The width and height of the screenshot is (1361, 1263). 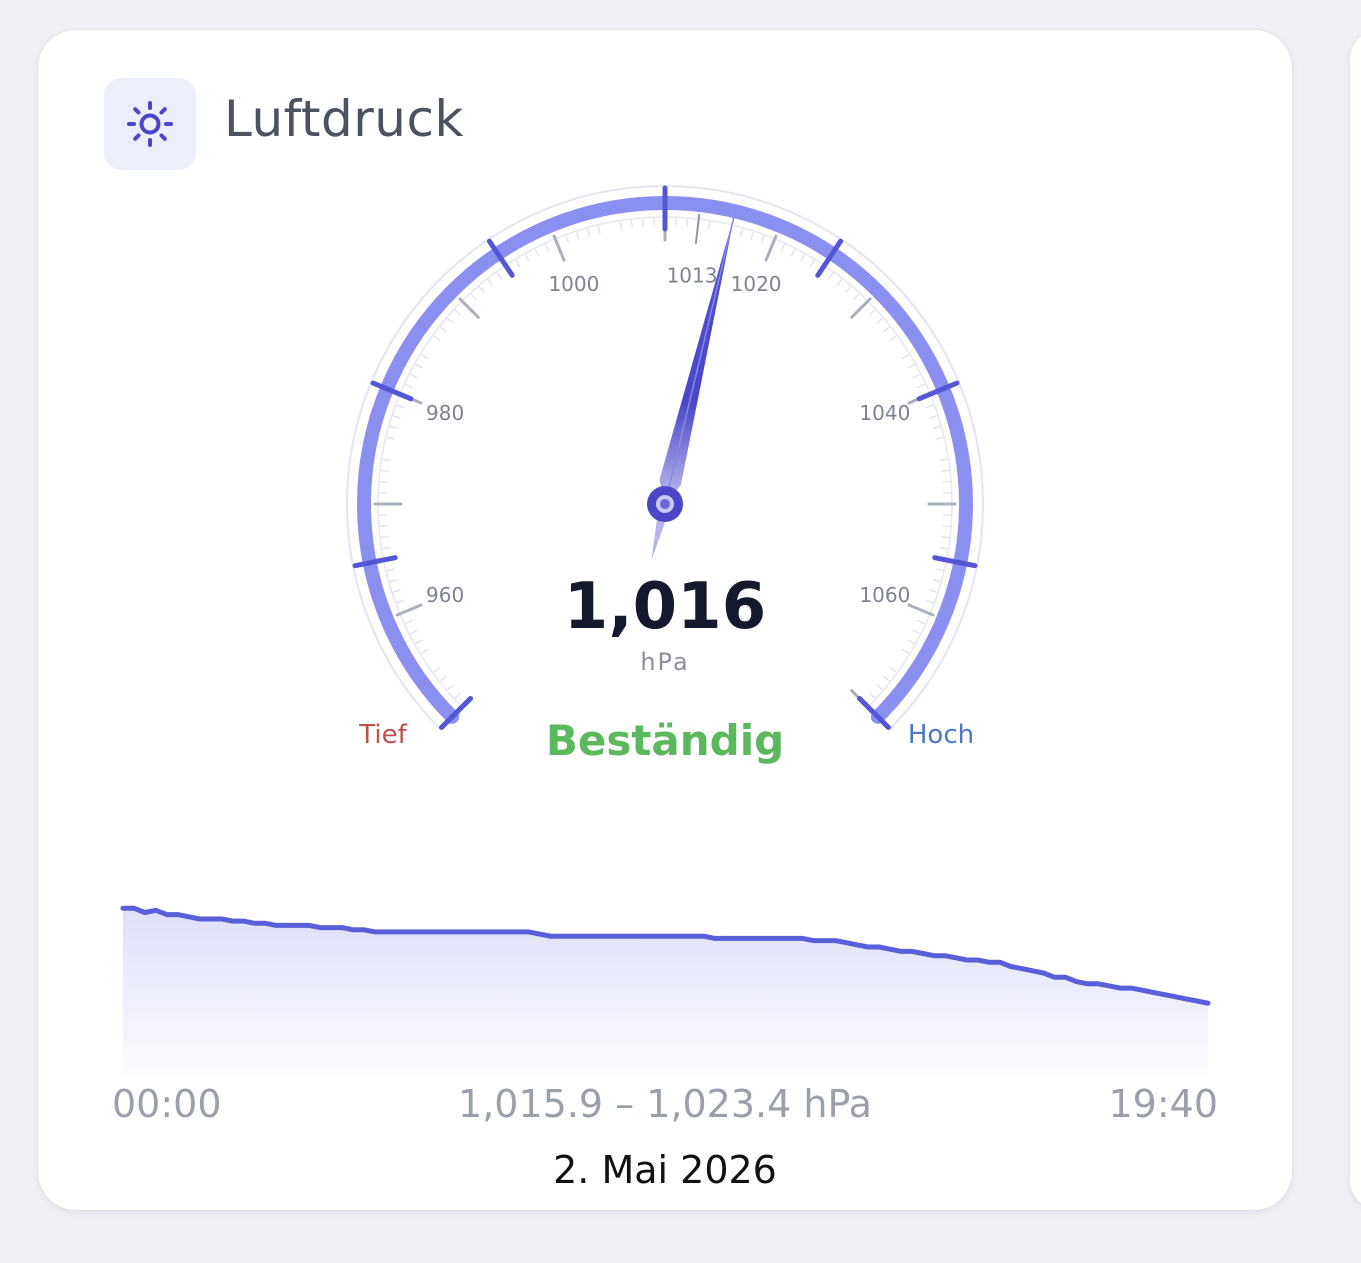 I want to click on history-range: 1,015.9 – 1,023.4 hPa, so click(x=665, y=1104).